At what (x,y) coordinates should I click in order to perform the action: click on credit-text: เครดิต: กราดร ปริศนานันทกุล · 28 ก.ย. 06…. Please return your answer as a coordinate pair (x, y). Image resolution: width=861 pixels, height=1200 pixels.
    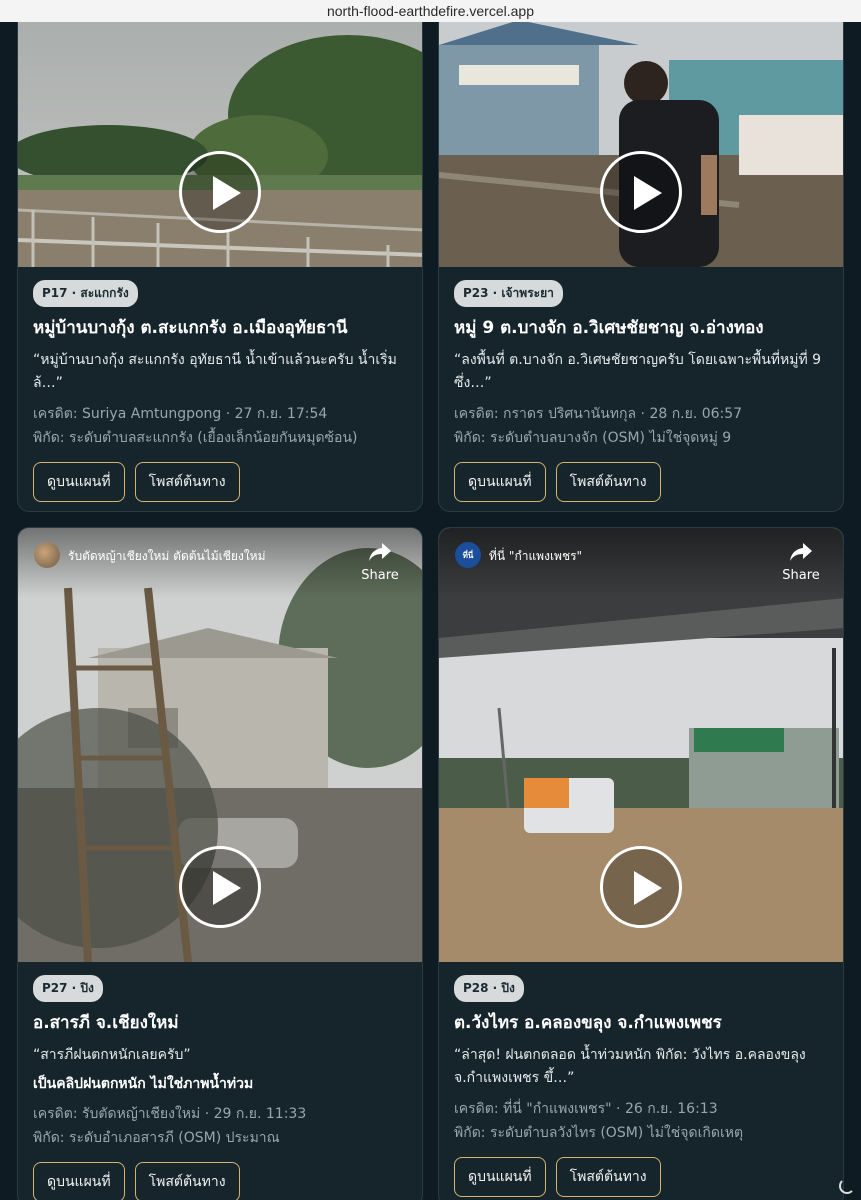
    Looking at the image, I should click on (598, 414).